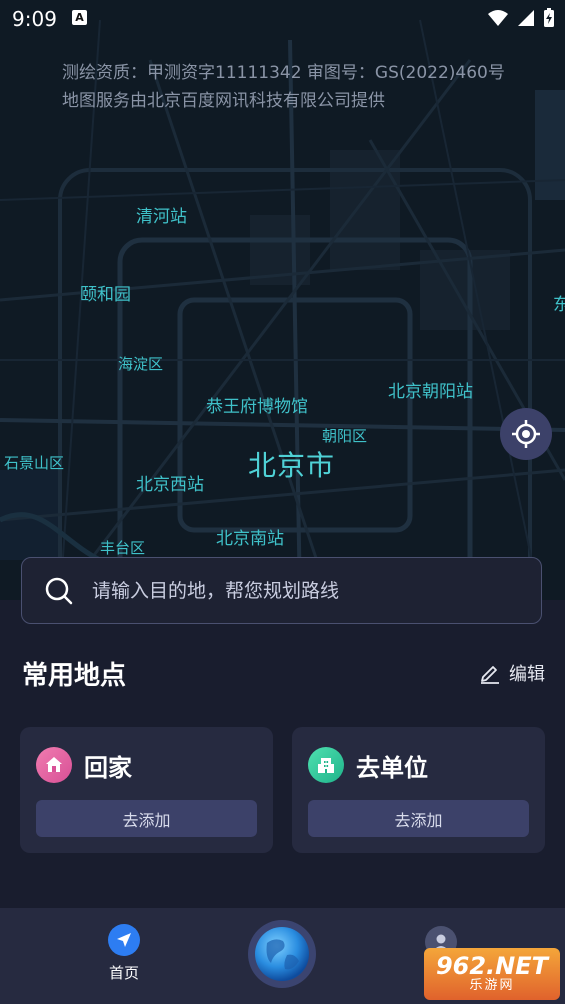 Image resolution: width=565 pixels, height=1004 pixels. Describe the element at coordinates (559, 305) in the screenshot. I see `map-label-edge-east: 东` at that location.